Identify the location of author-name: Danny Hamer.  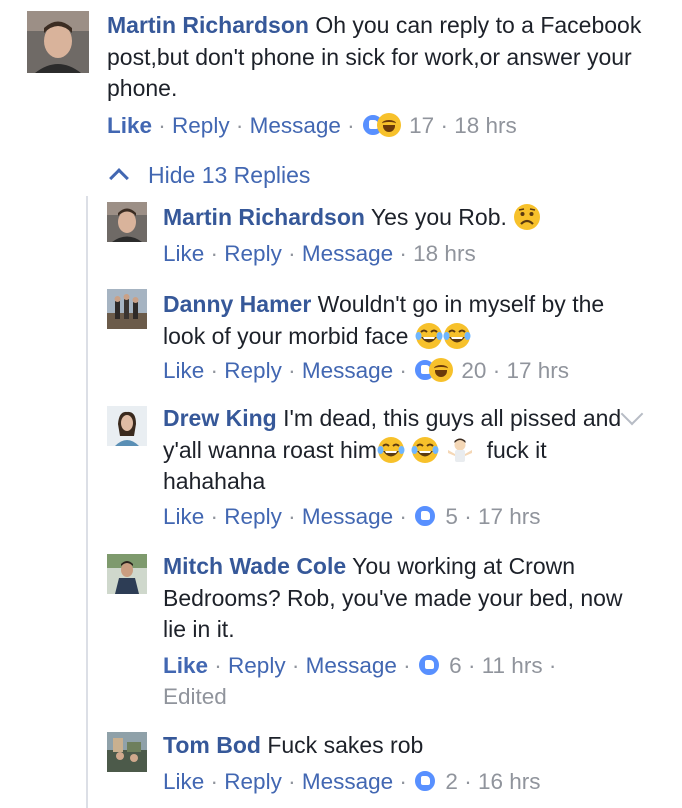
(237, 304).